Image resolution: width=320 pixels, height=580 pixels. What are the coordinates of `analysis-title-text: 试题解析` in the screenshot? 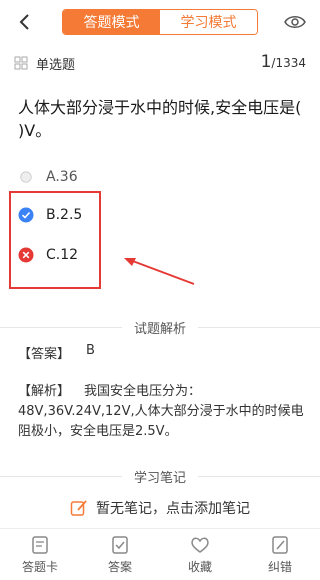 It's located at (159, 327).